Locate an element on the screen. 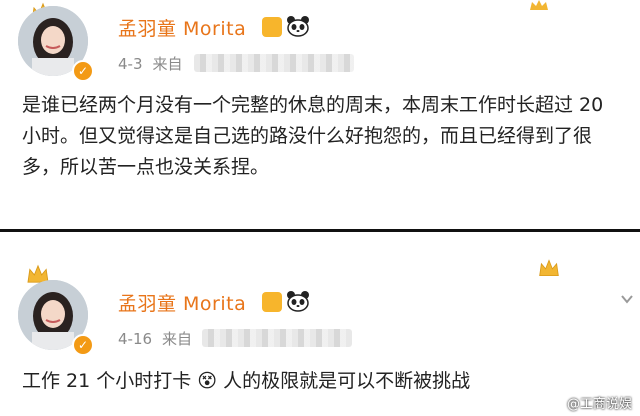 The image size is (640, 416). post-date: 4-16 is located at coordinates (135, 339).